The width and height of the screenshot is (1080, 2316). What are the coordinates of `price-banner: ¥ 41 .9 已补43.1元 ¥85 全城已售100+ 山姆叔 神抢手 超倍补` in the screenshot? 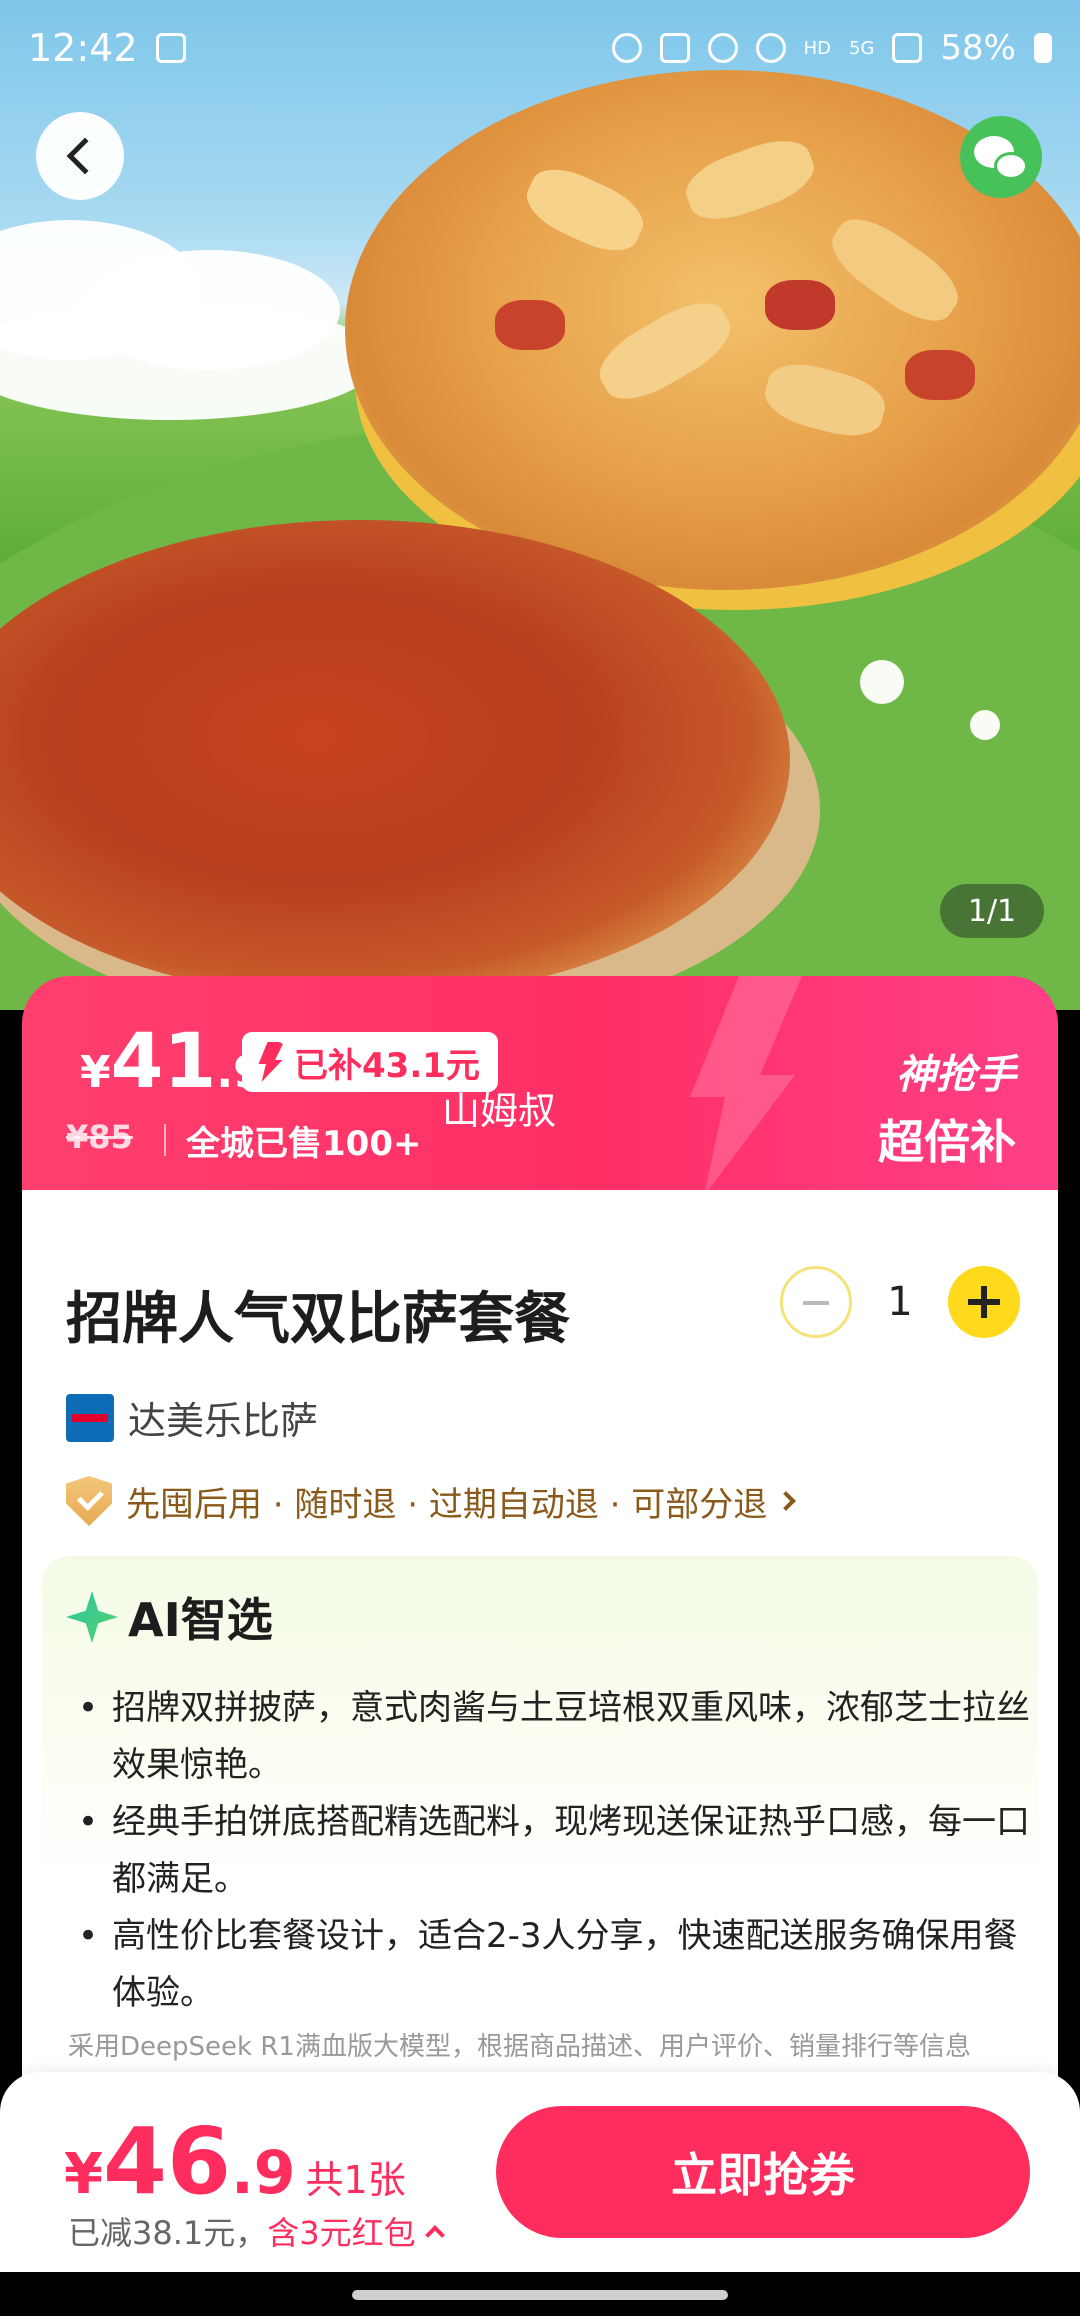 It's located at (540, 1083).